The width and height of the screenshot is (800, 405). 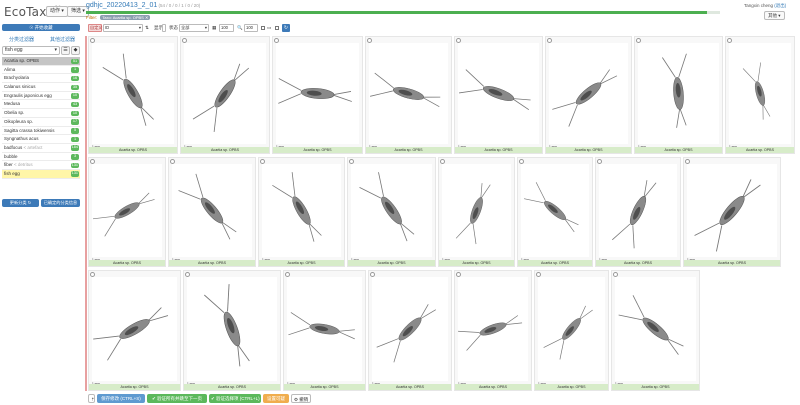 I want to click on tab-other-filters: 其他过滤器, so click(x=62, y=39).